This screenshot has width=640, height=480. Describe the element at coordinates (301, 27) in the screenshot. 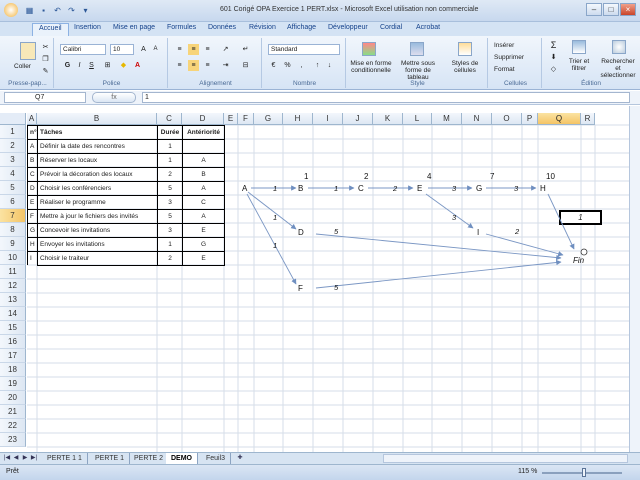

I see `tab-affichage: Affichage` at that location.